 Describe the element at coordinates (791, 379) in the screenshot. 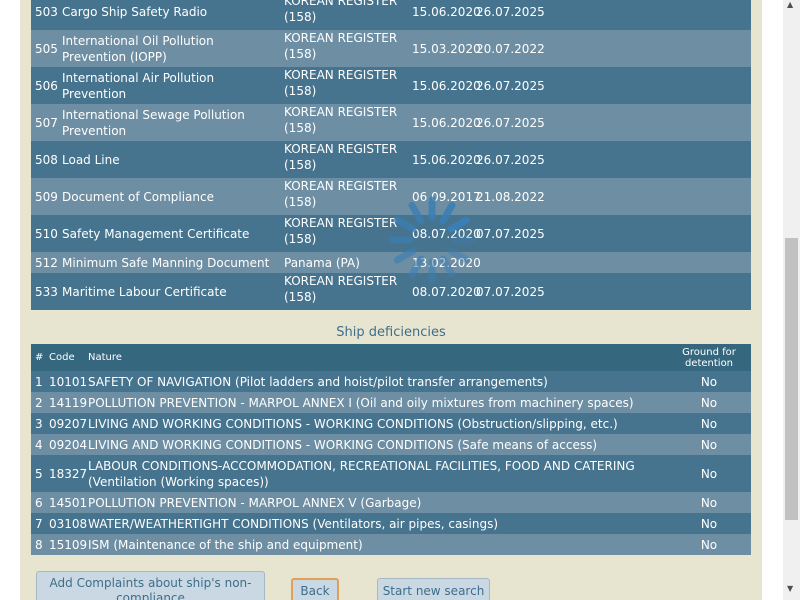

I see `scrollbar-thumb` at that location.